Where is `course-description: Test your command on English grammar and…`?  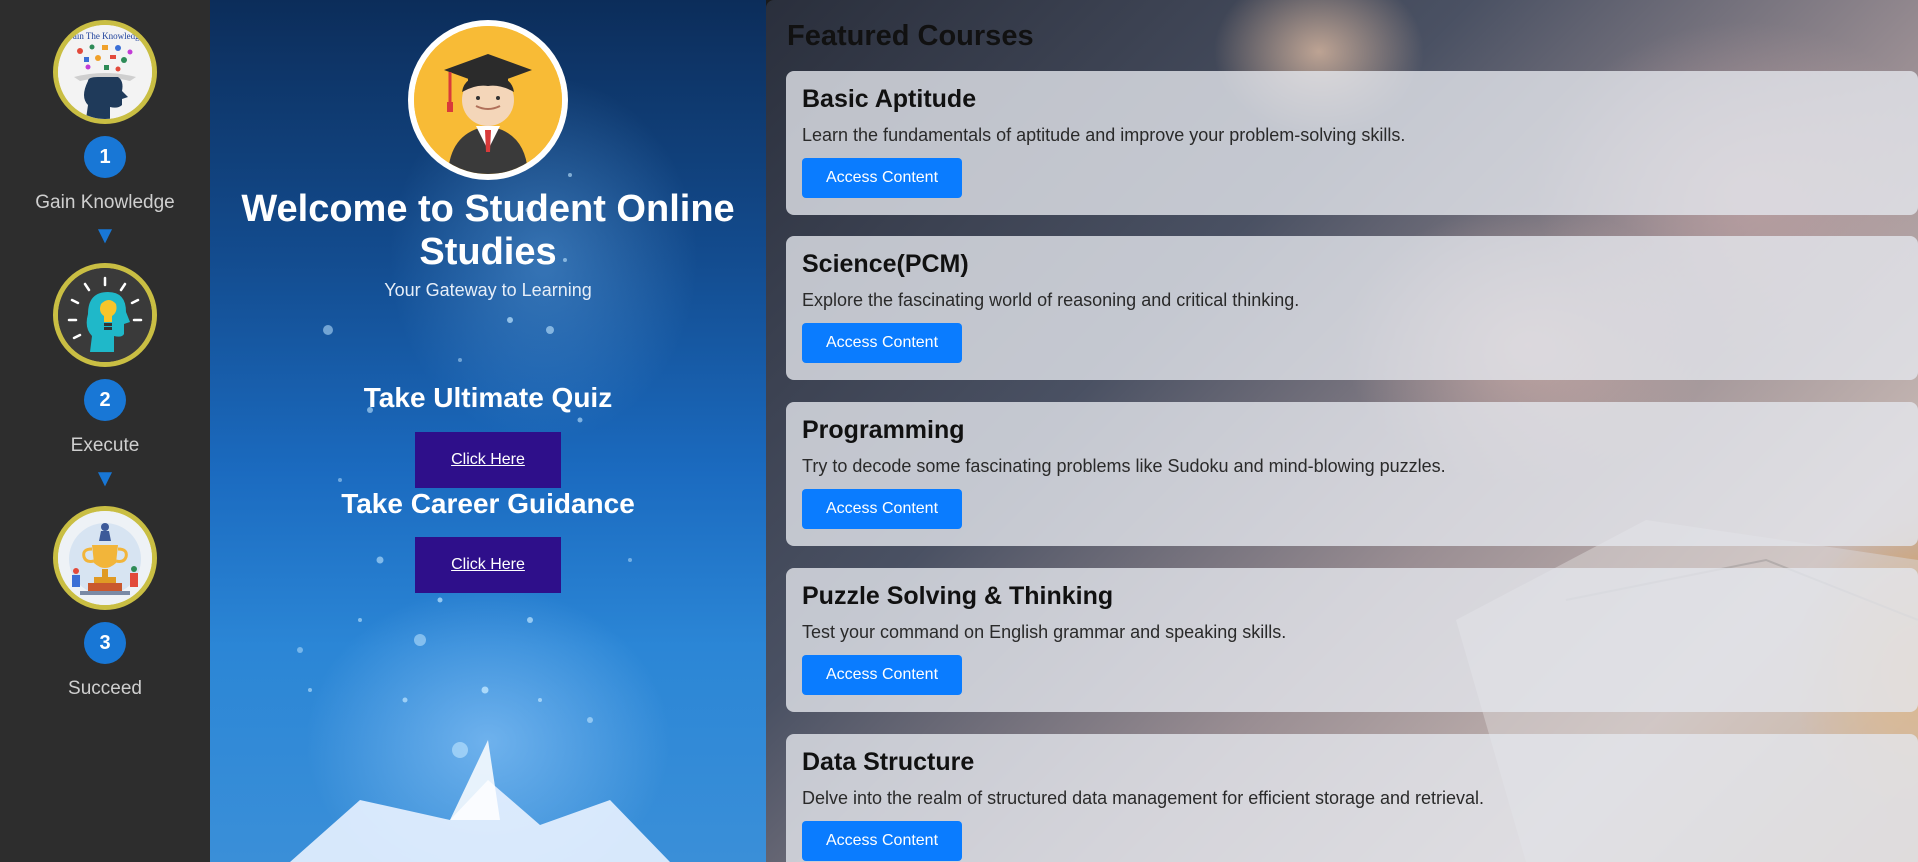
course-description: Test your command on English grammar and… is located at coordinates (1044, 632).